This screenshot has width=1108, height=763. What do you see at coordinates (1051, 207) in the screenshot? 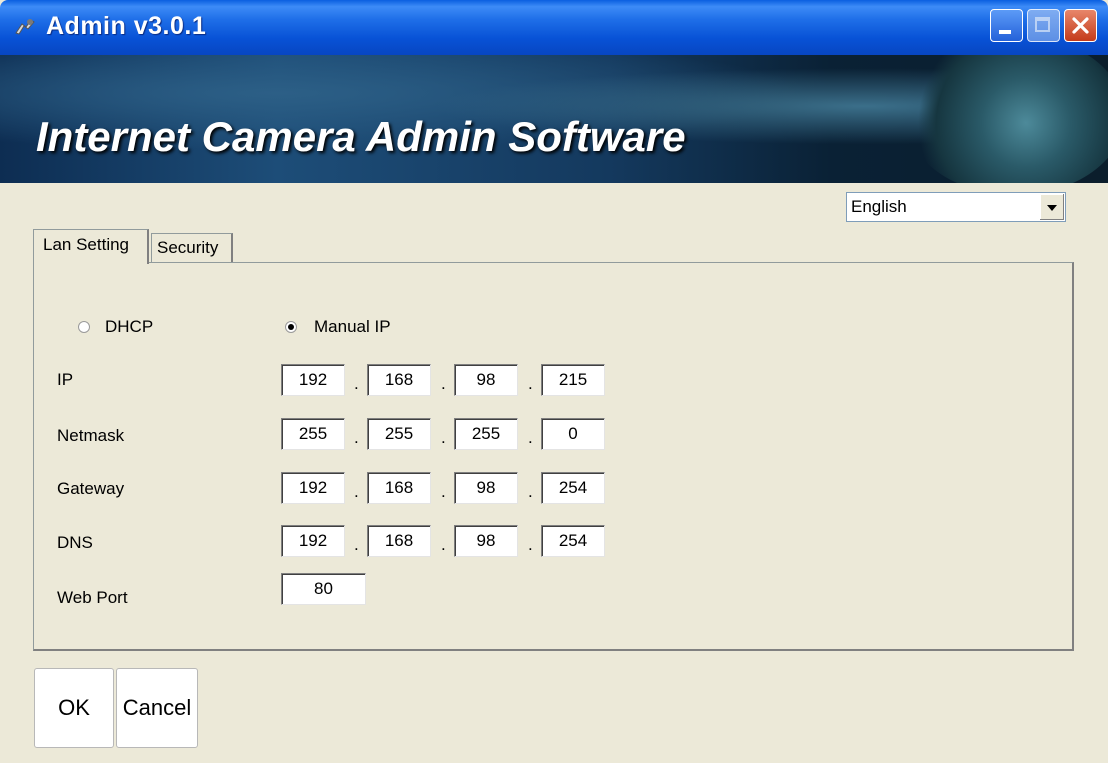
I see `chevron-down-icon` at bounding box center [1051, 207].